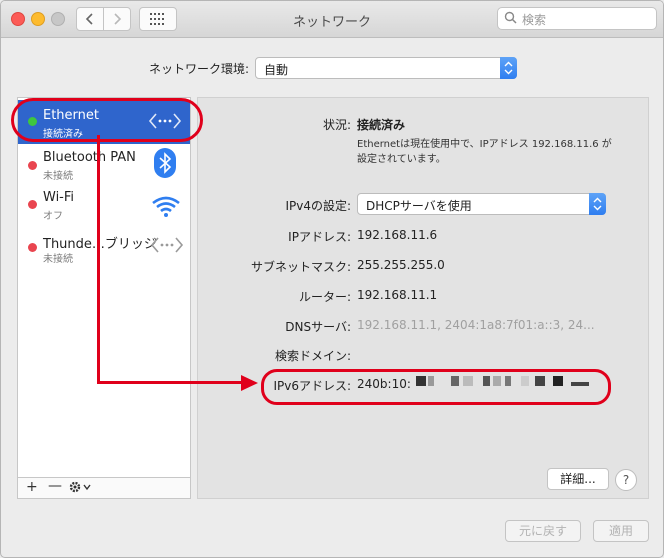  Describe the element at coordinates (104, 254) in the screenshot. I see `service-thunderbolt-bridge: Thunde…ブリッジ 未接続` at that location.